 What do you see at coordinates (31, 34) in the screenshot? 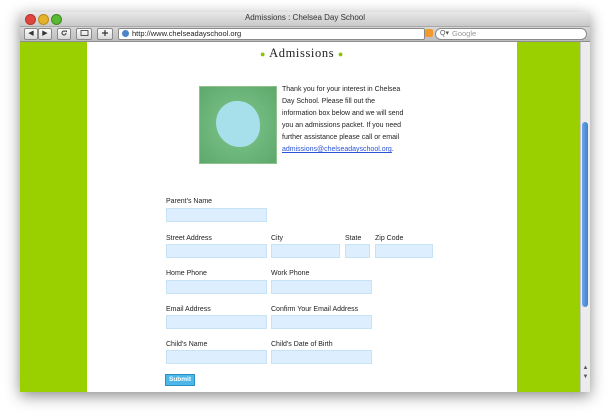
I see `back-button: ◀` at bounding box center [31, 34].